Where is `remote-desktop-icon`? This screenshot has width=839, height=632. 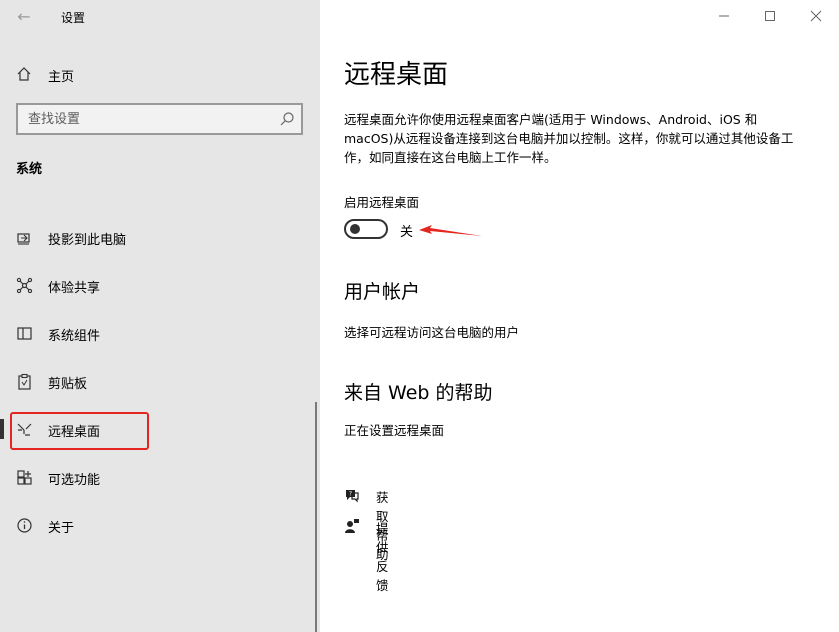 remote-desktop-icon is located at coordinates (24, 429).